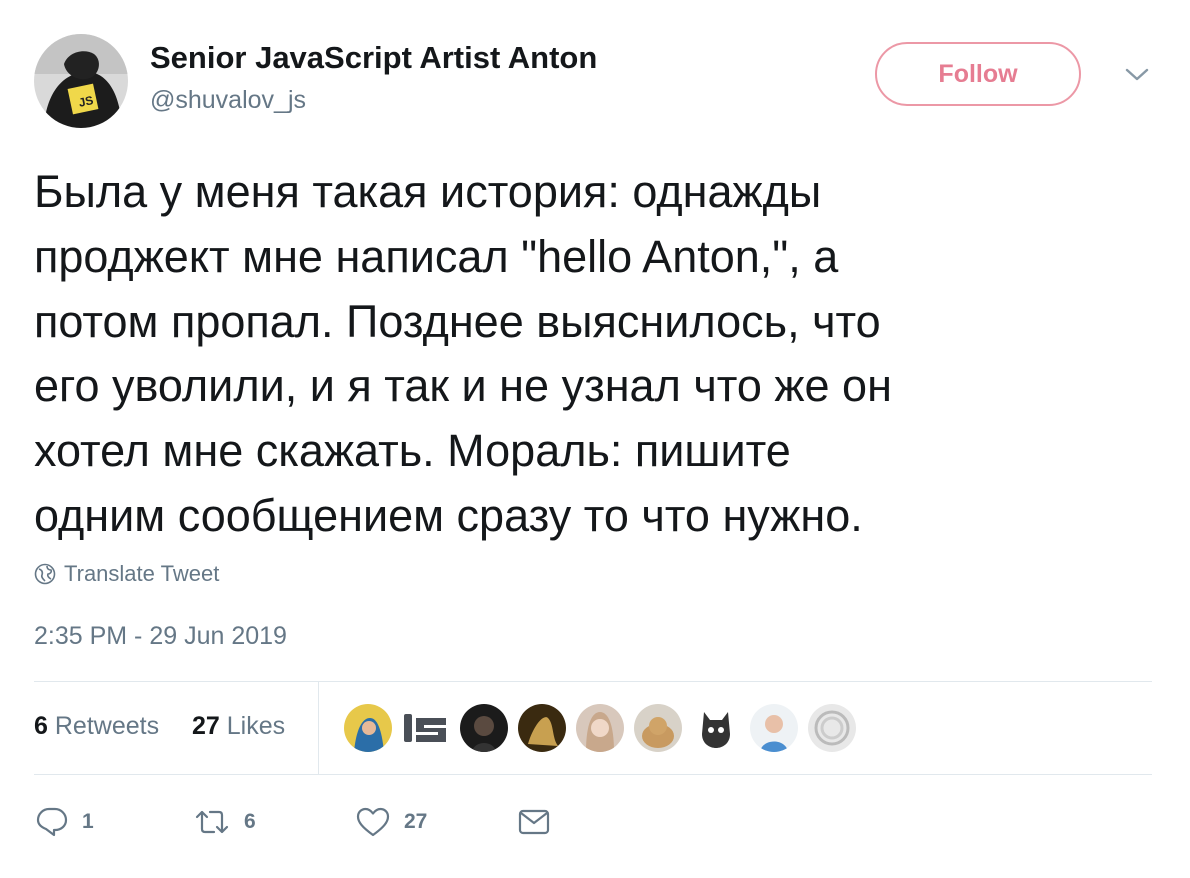 The height and width of the screenshot is (878, 1190). Describe the element at coordinates (52, 822) in the screenshot. I see `reply-icon` at that location.